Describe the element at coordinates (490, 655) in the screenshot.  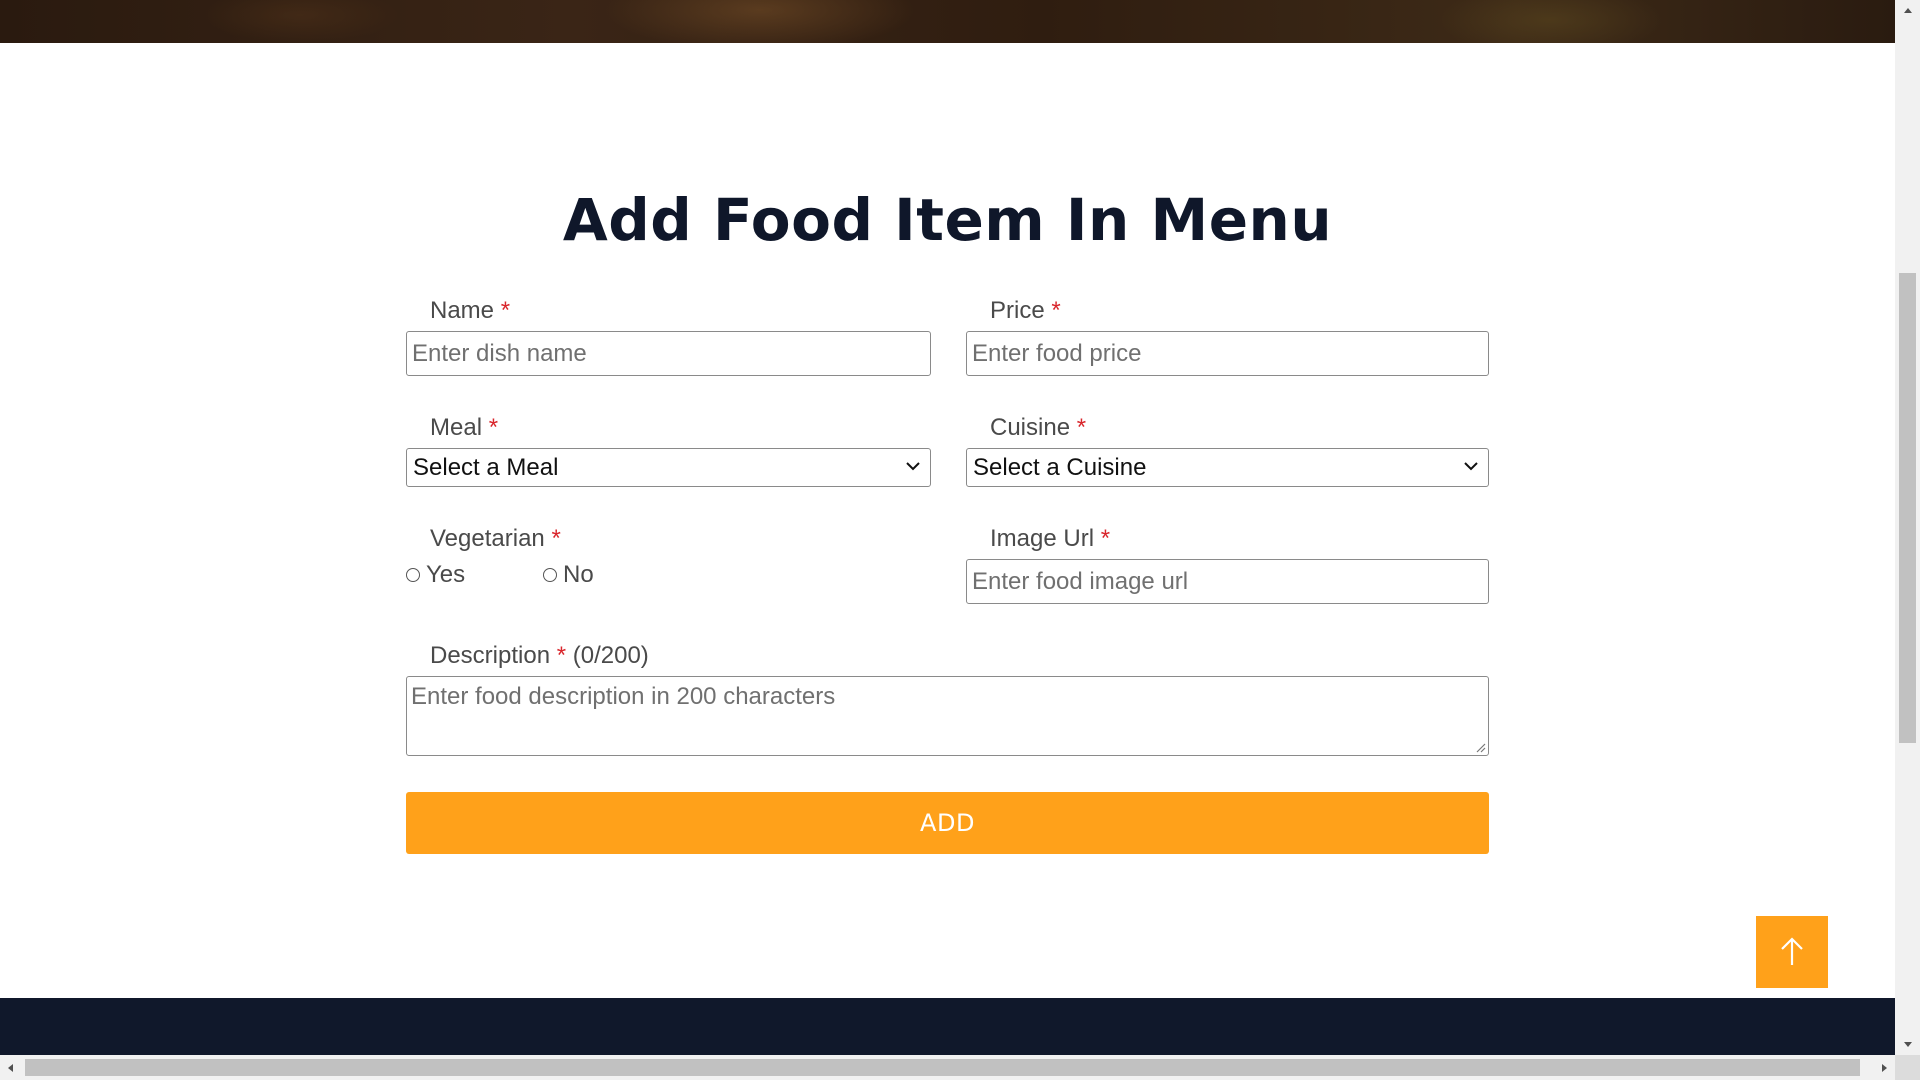
I see `description-label-text: Description` at that location.